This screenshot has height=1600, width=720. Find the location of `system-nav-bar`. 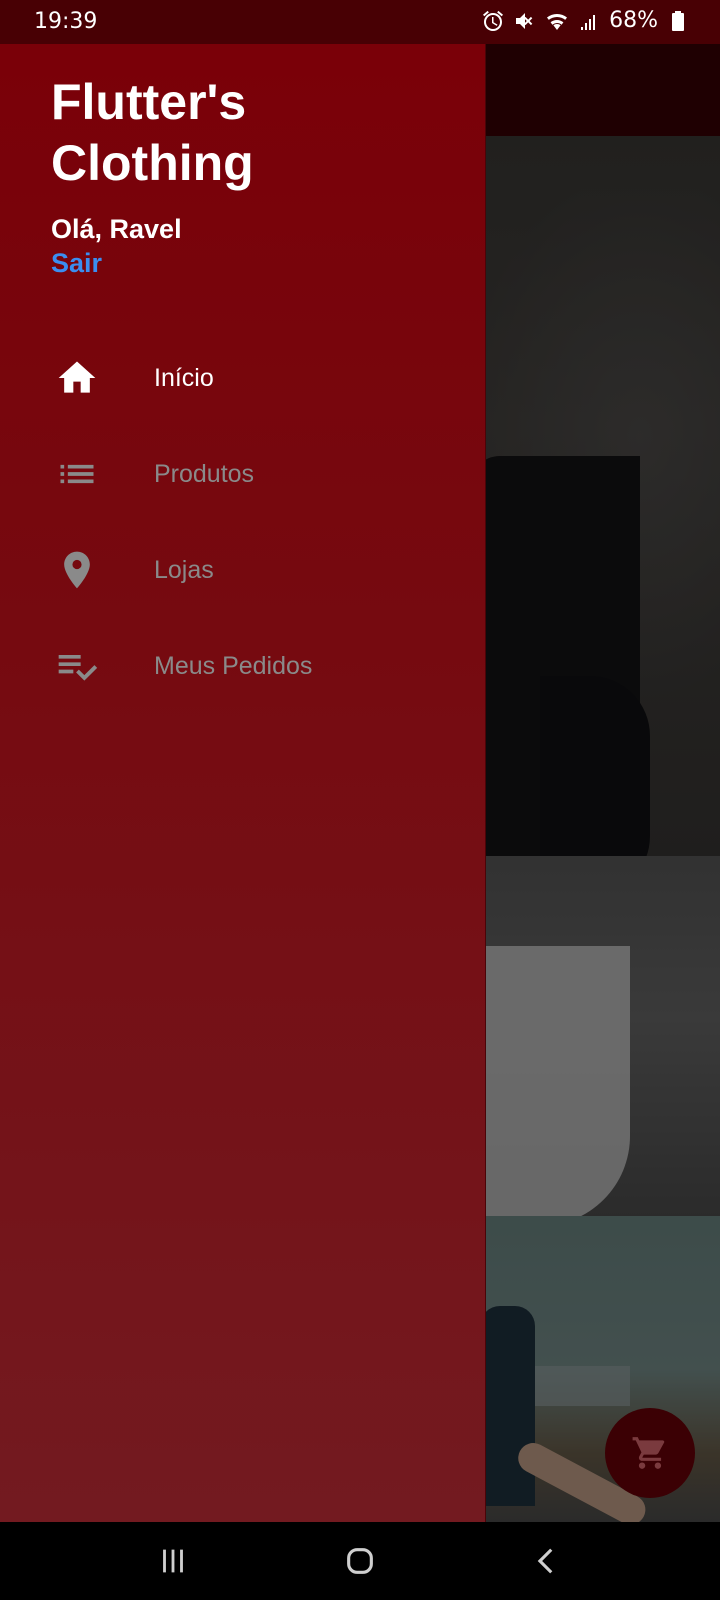

system-nav-bar is located at coordinates (360, 1561).